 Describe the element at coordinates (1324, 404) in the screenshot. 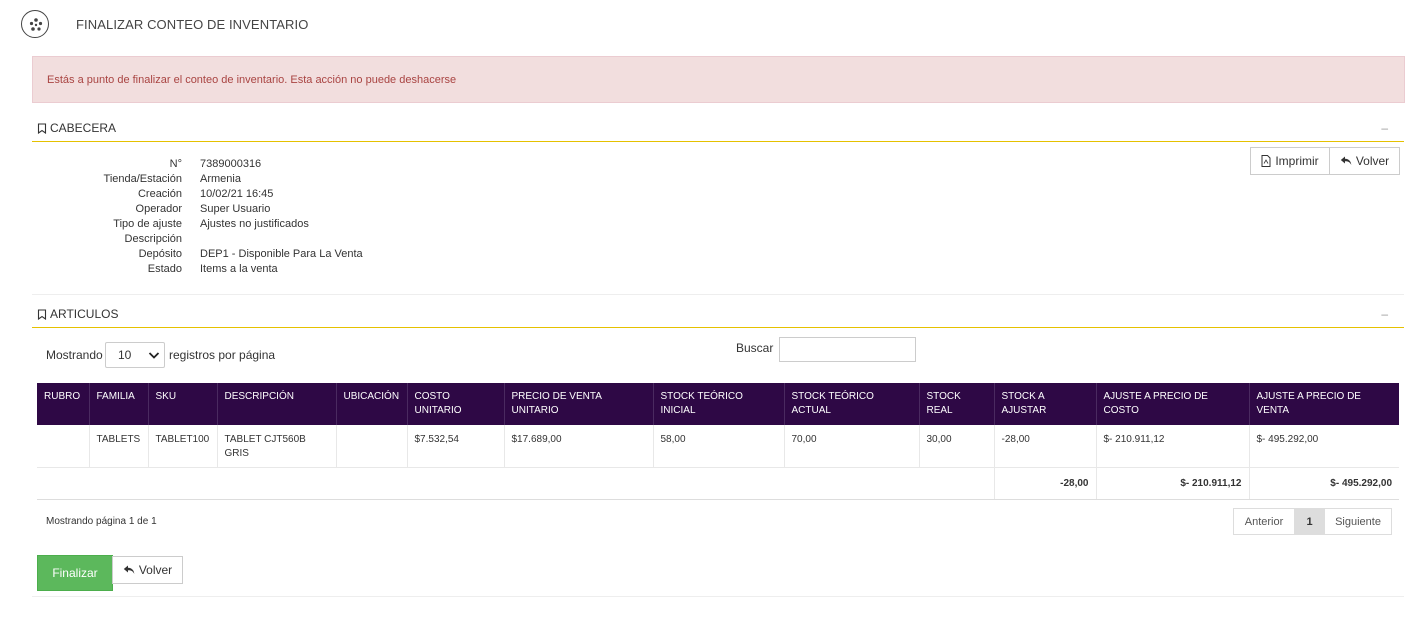

I see `column-header: AJUSTE A PRECIO DE VENTA` at that location.